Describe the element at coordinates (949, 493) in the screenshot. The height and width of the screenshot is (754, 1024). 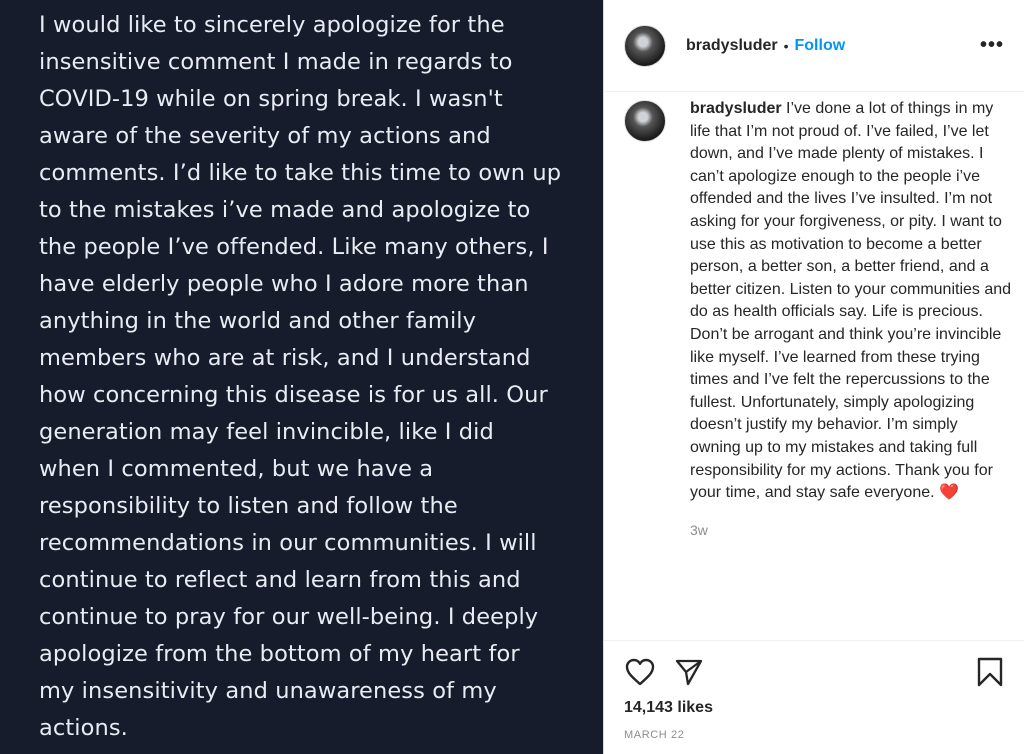
I see `heart-emoji: ❤️` at that location.